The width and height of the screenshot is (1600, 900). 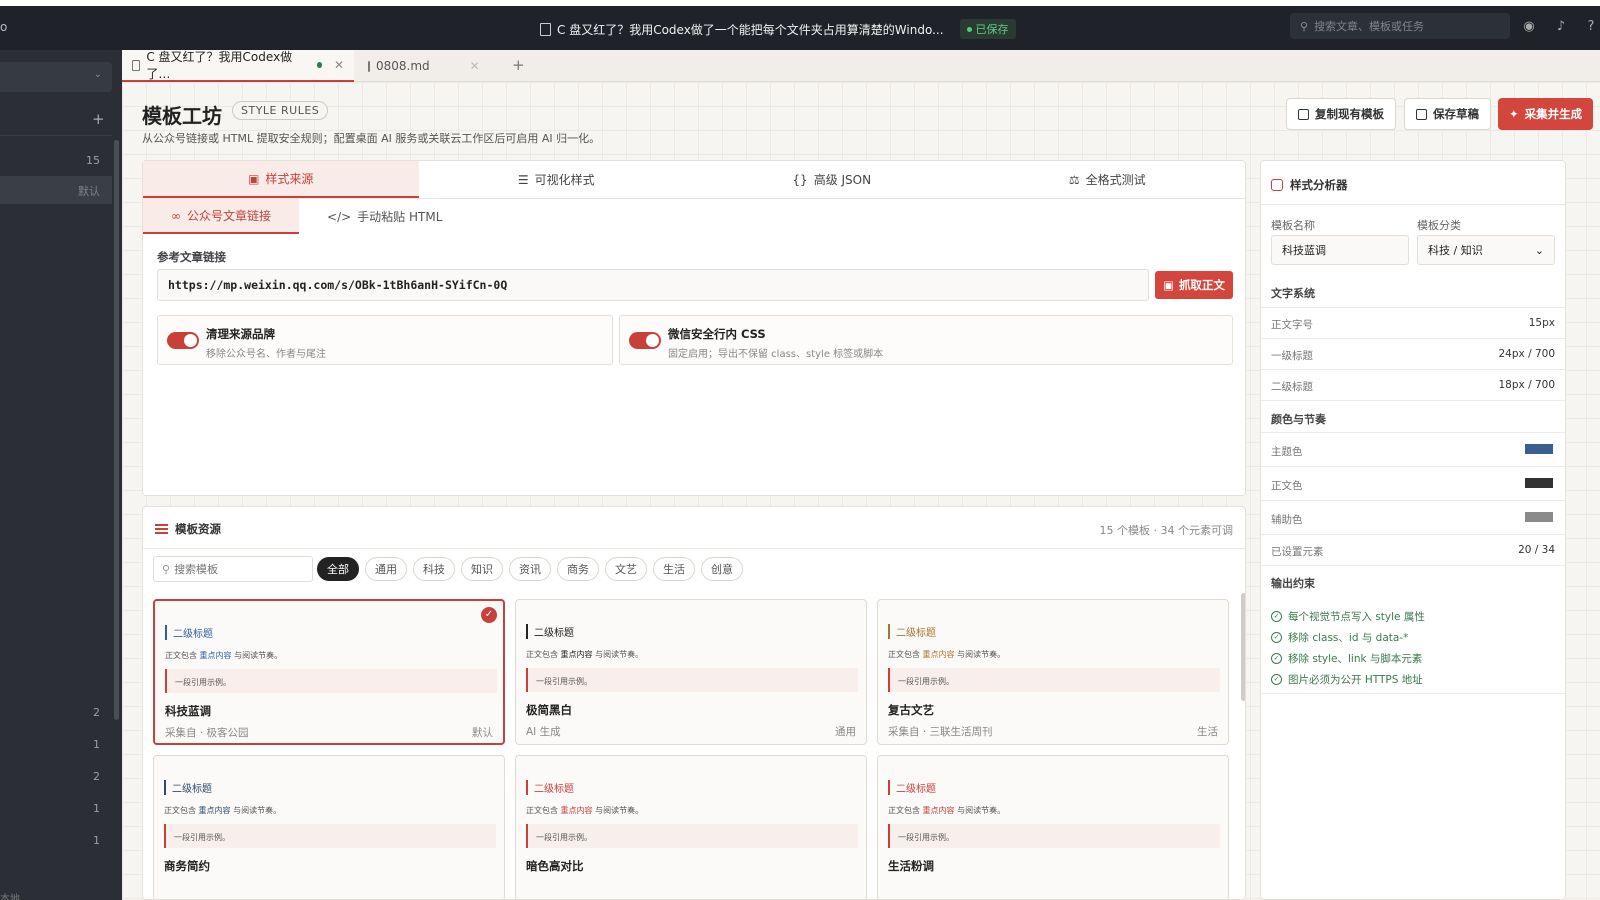 What do you see at coordinates (1201, 285) in the screenshot?
I see `fetch-content-label: 抓取正文` at bounding box center [1201, 285].